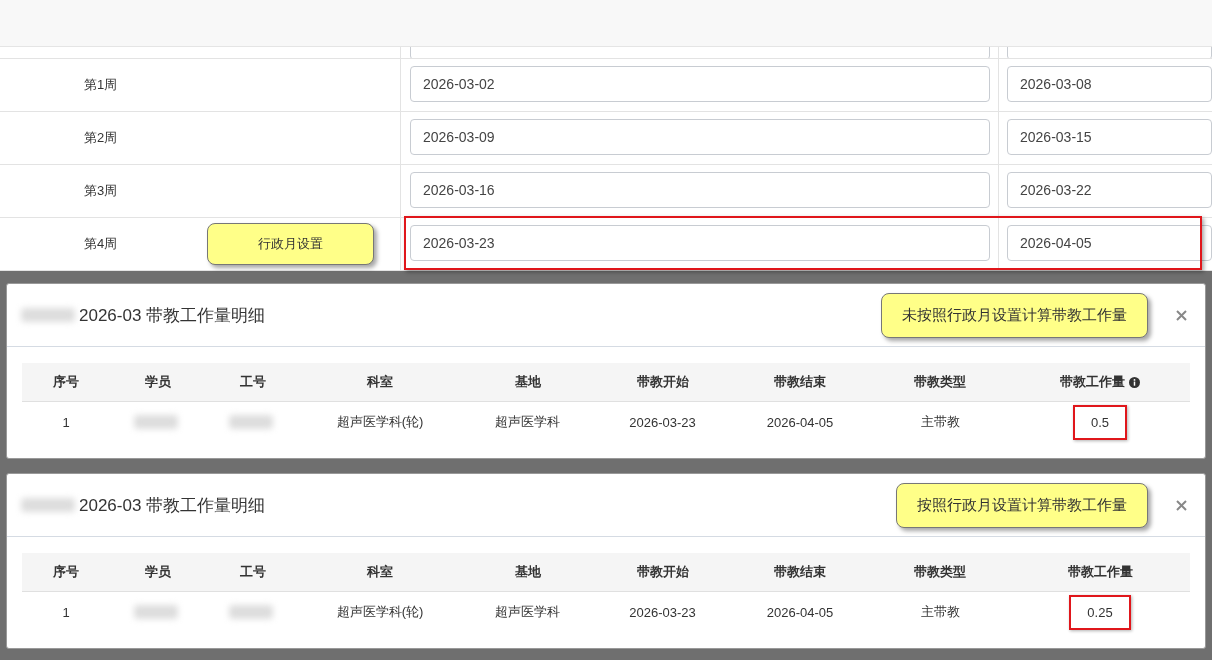  I want to click on callout-note: 行政月设置, so click(291, 244).